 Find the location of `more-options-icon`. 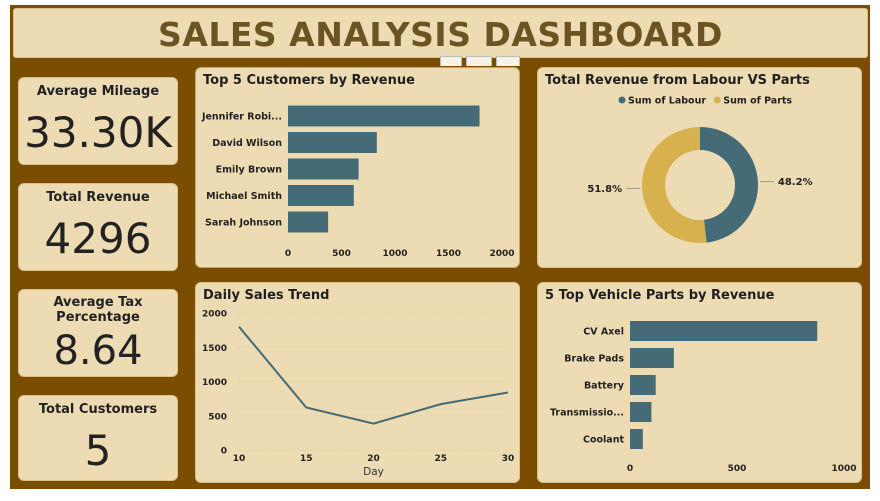

more-options-icon is located at coordinates (508, 61).